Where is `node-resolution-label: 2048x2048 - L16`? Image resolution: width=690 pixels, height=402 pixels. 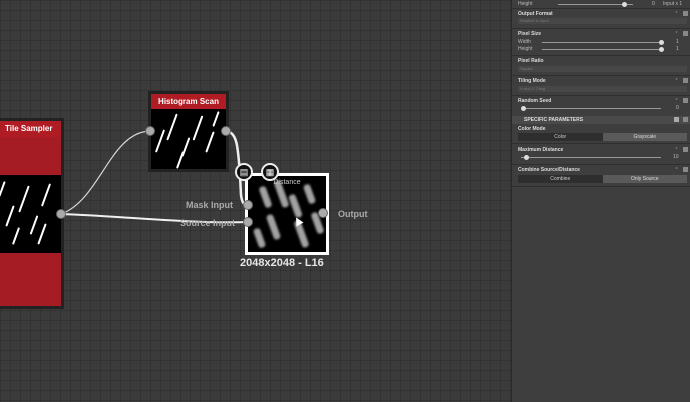 node-resolution-label: 2048x2048 - L16 is located at coordinates (282, 263).